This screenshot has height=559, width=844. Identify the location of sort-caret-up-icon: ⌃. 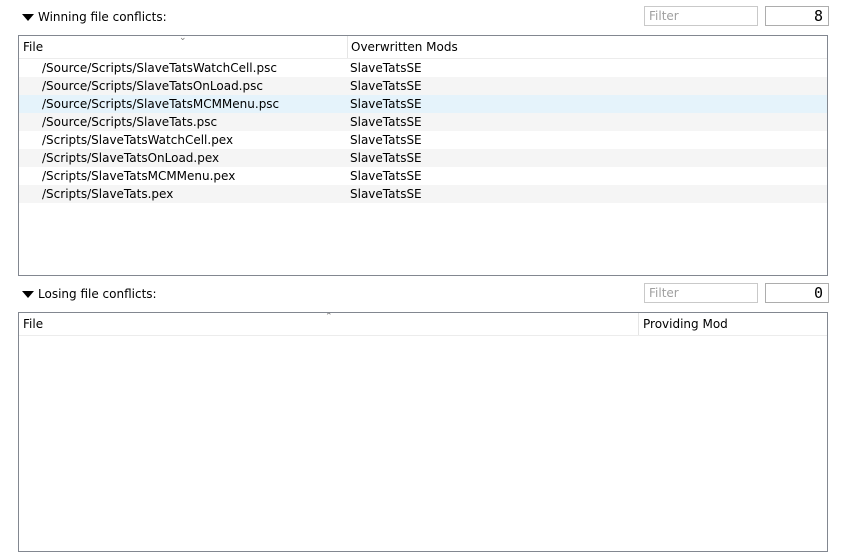
(329, 317).